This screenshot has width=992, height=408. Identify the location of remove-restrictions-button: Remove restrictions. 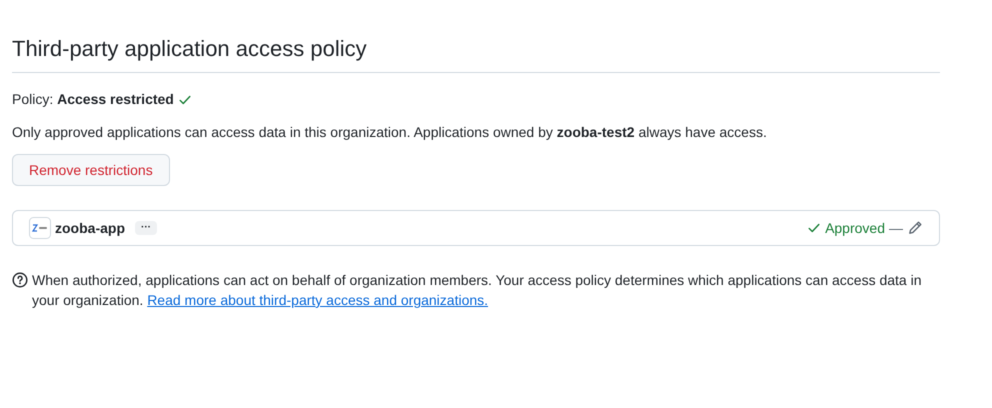
(91, 170).